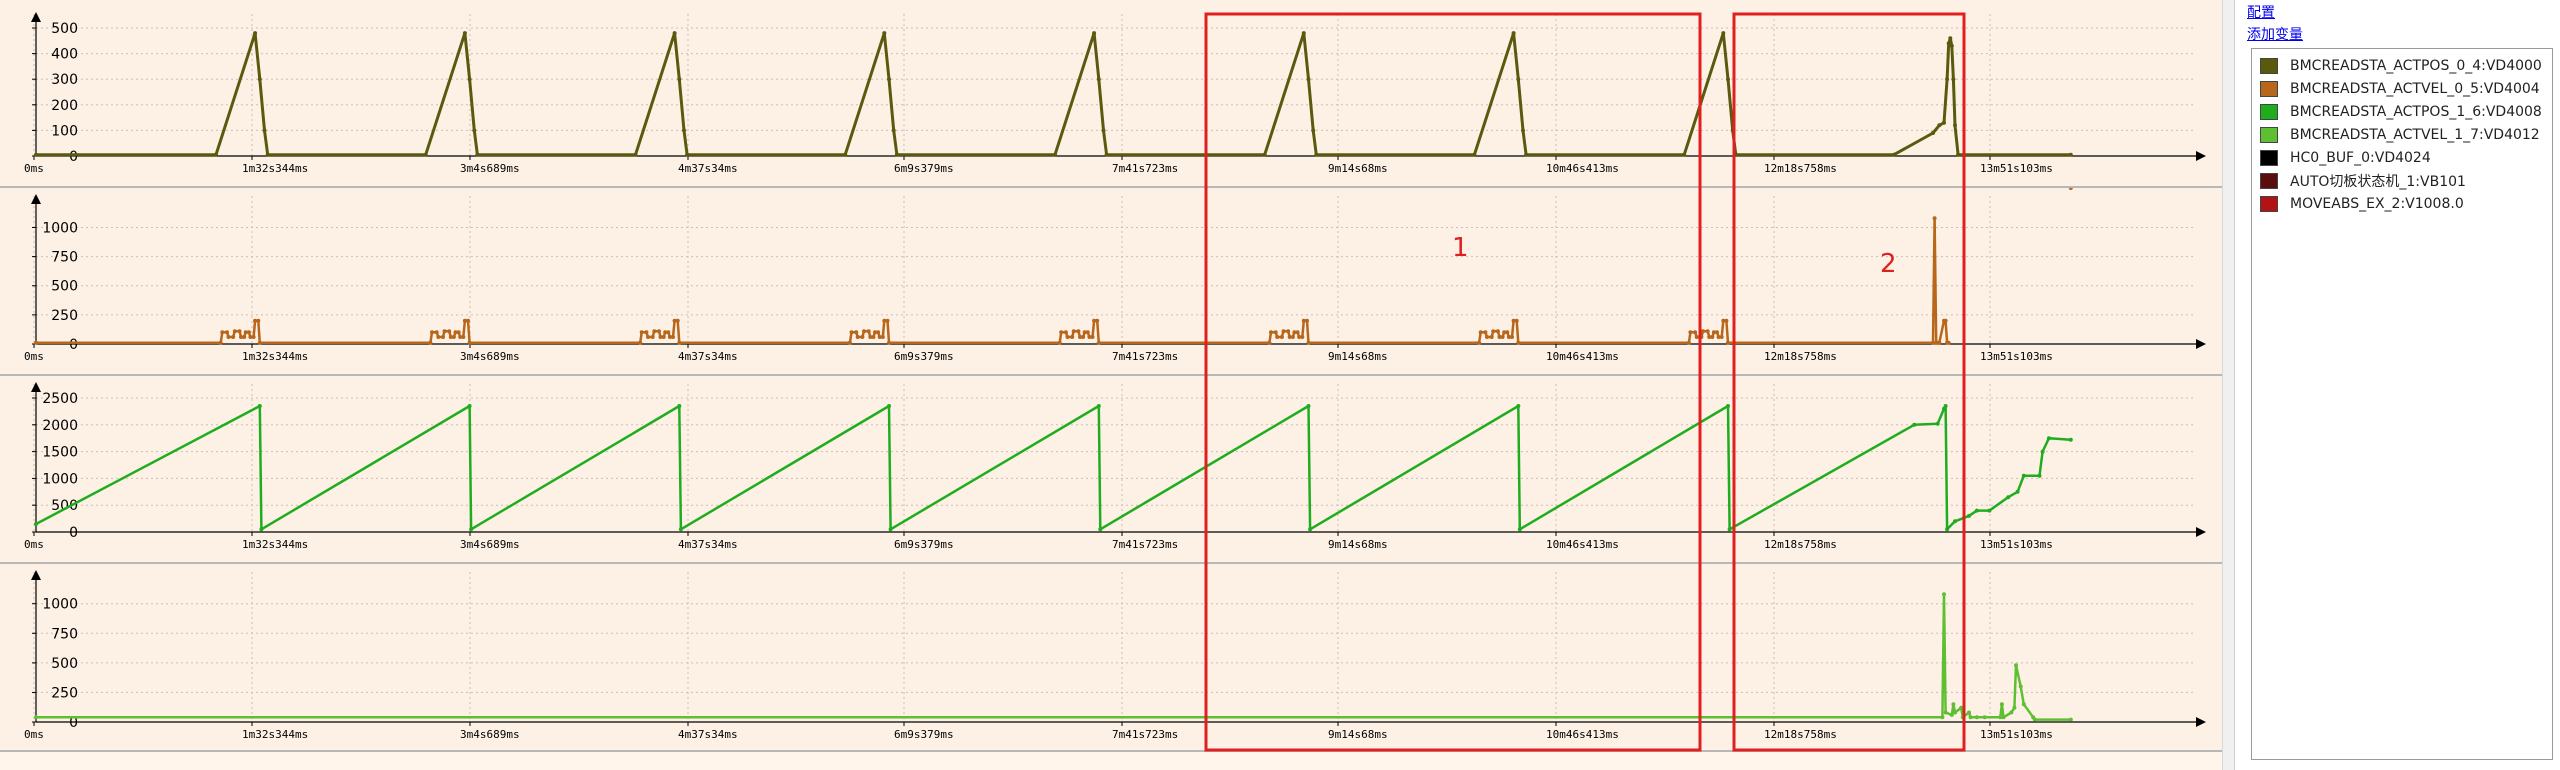 The height and width of the screenshot is (770, 2560). I want to click on y-tick-label: 1500, so click(60, 453).